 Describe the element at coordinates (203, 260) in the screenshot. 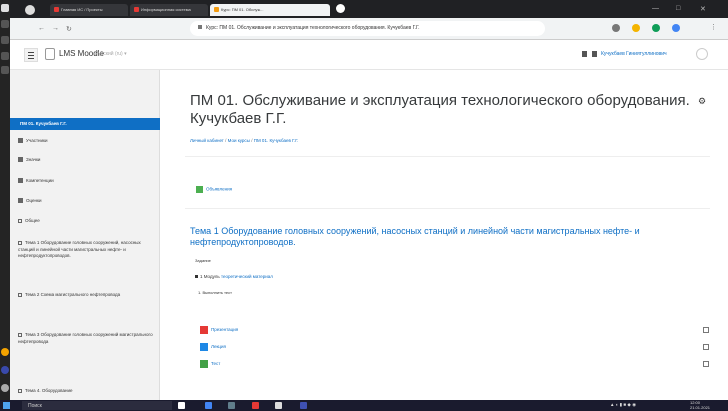

I see `section-summary-heading: Задание` at that location.